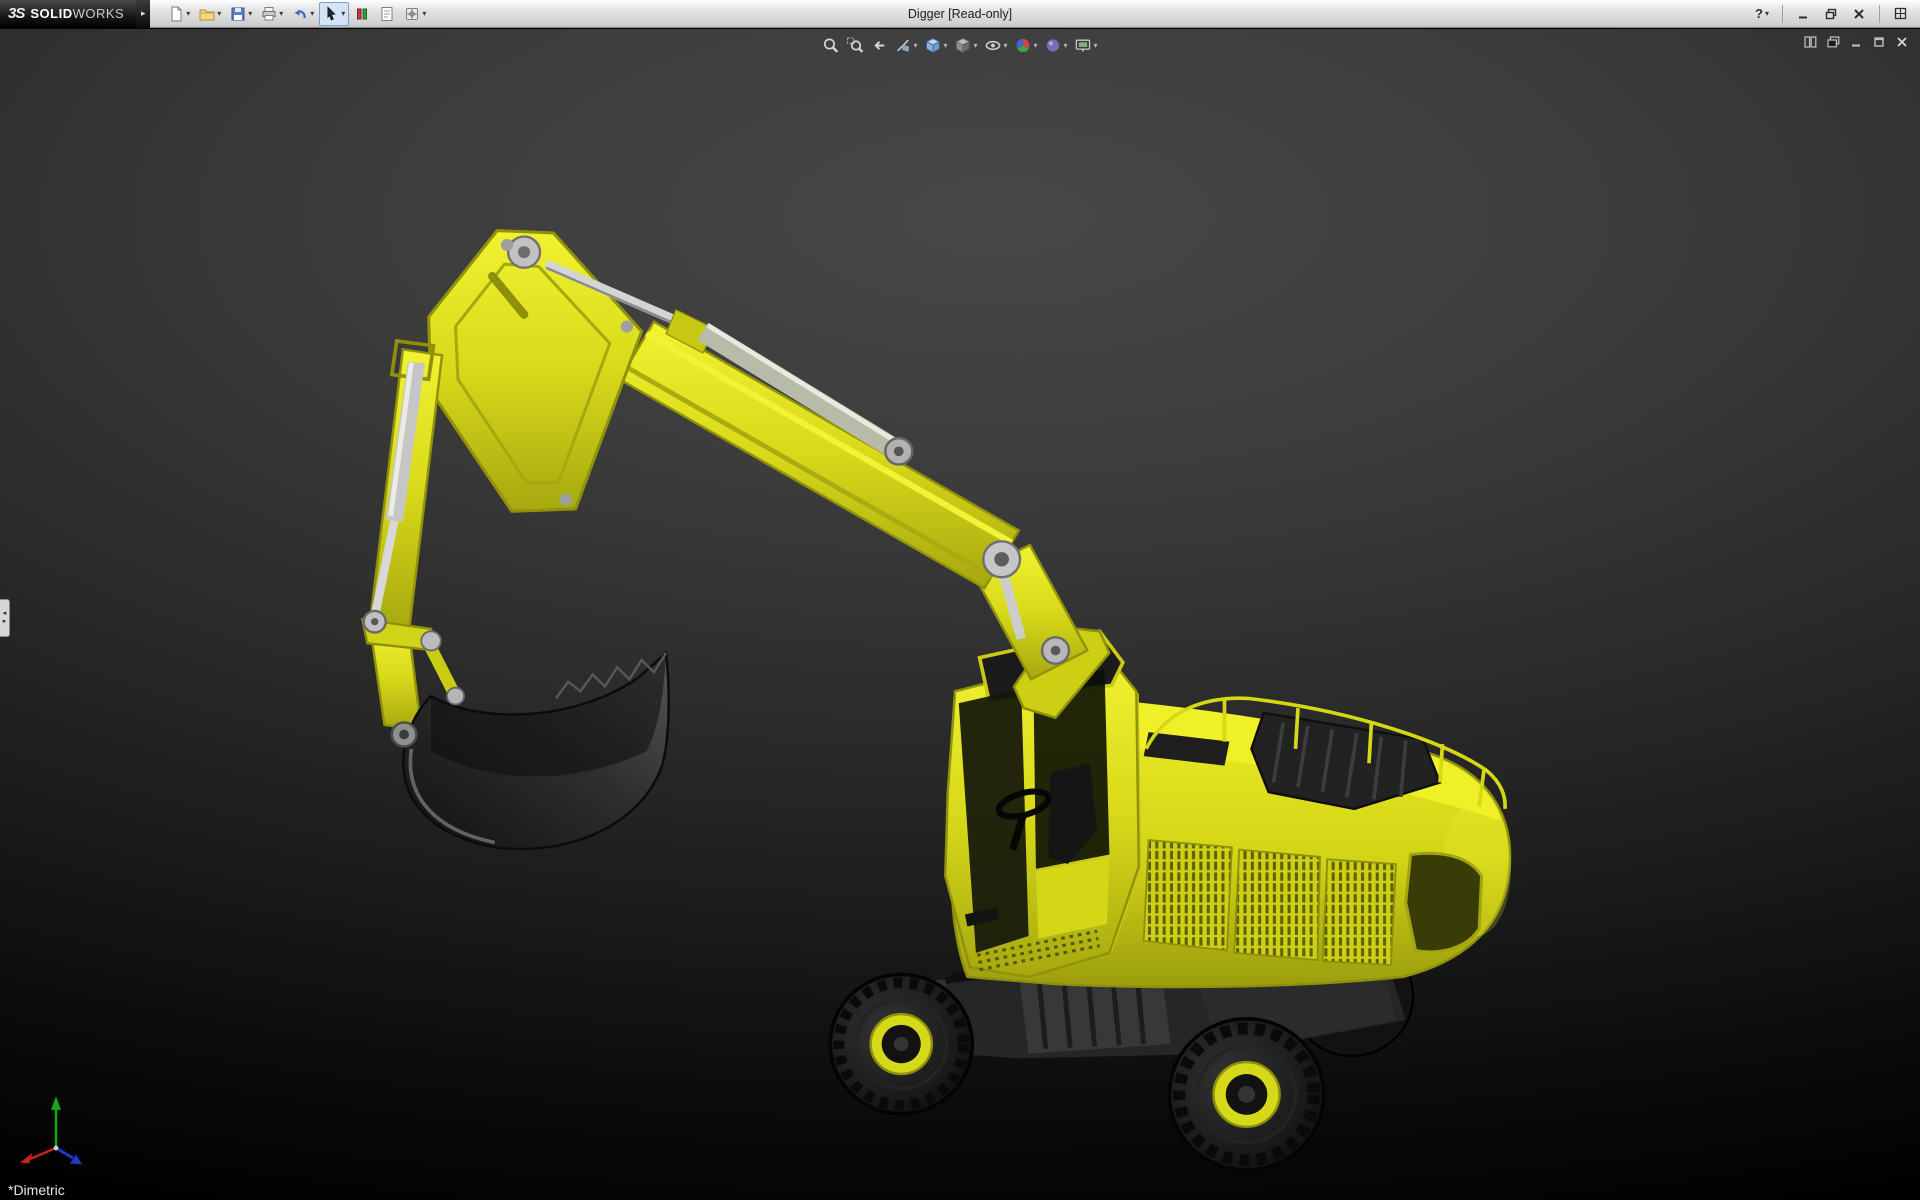  What do you see at coordinates (1053, 45) in the screenshot?
I see `apply-scene-sphere-icon` at bounding box center [1053, 45].